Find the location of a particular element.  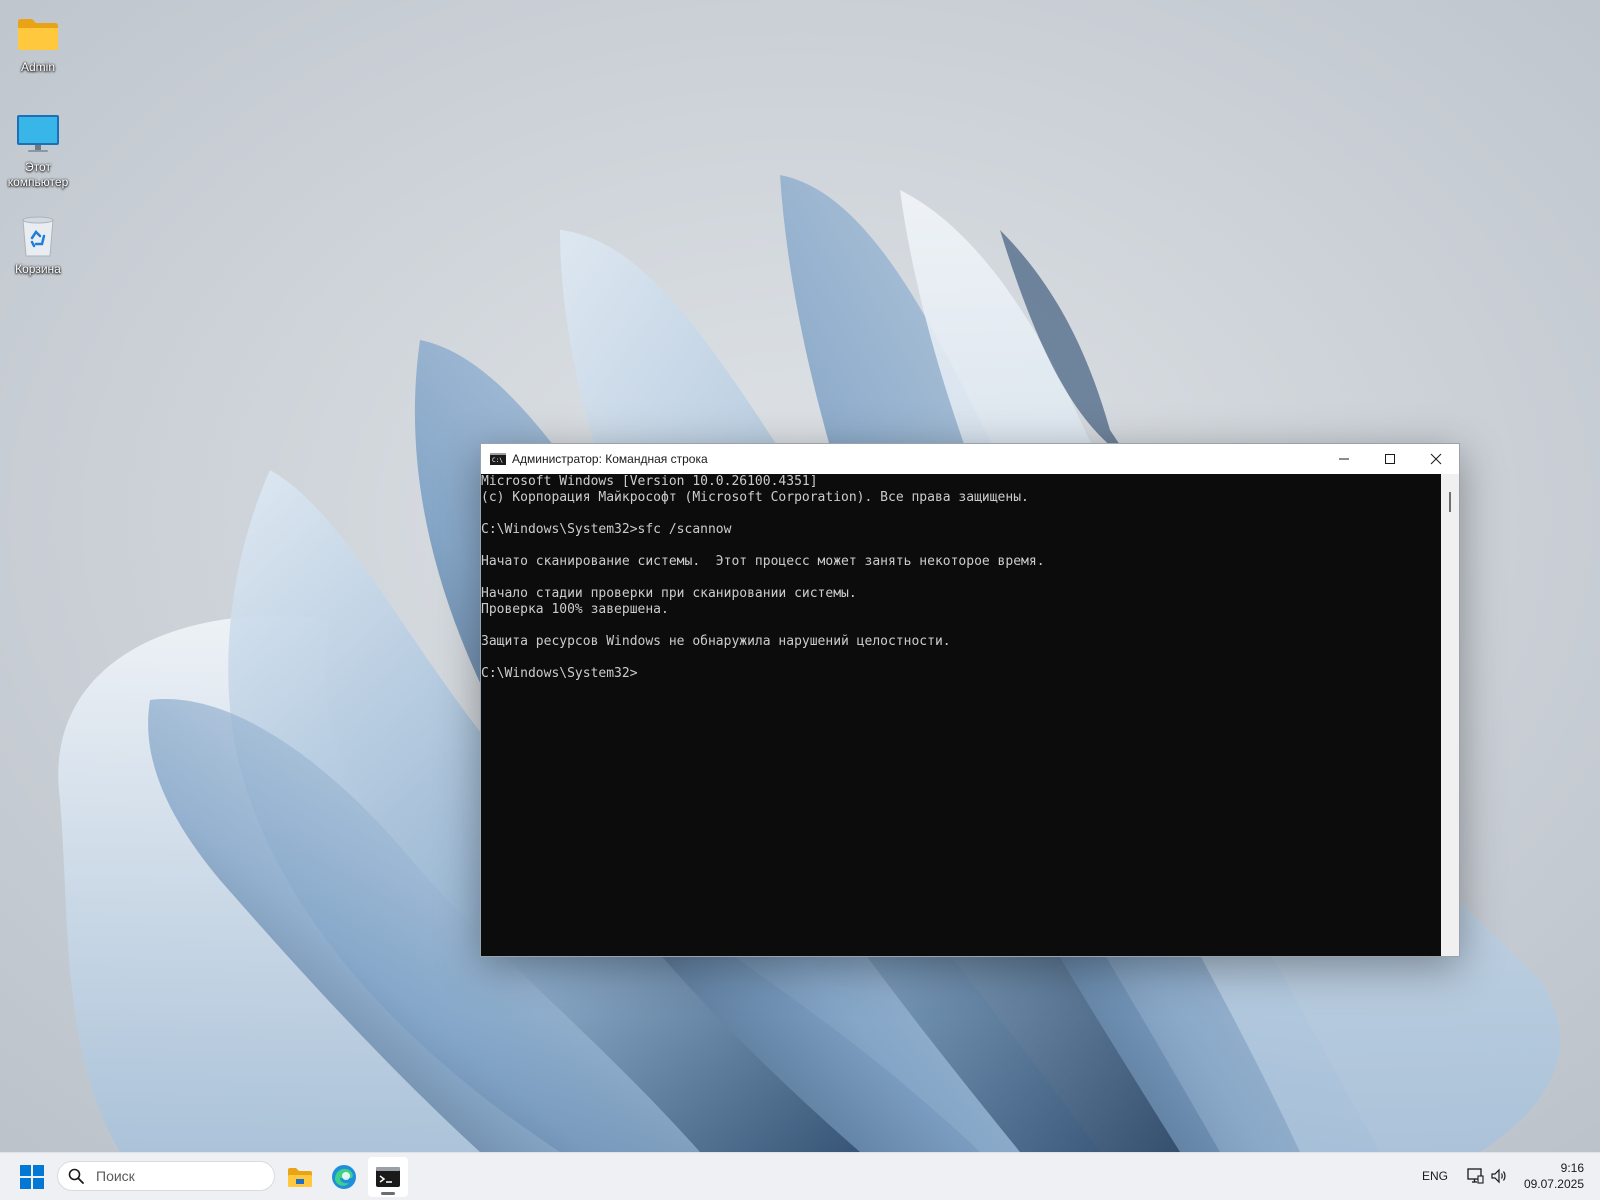

language-indicator: ENG is located at coordinates (1435, 1176).